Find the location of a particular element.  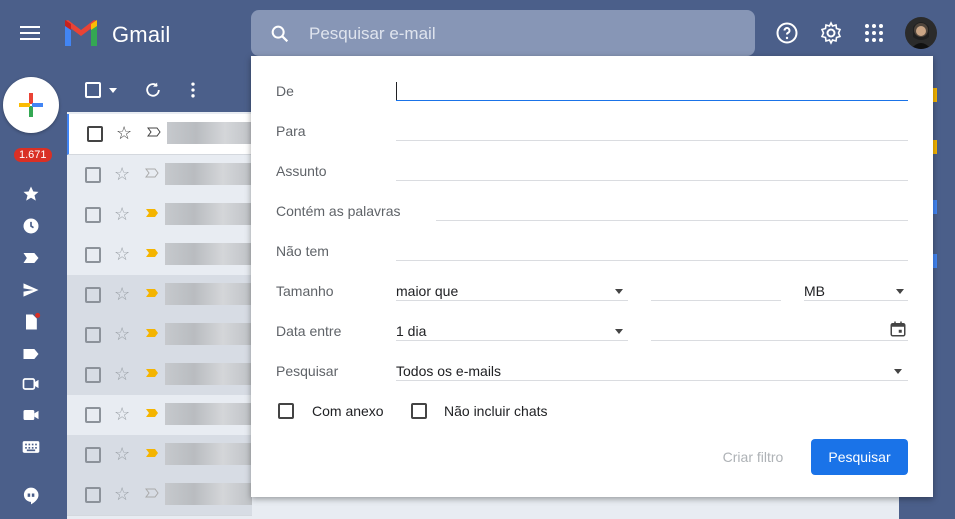

search-button: Pesquisar is located at coordinates (859, 457).